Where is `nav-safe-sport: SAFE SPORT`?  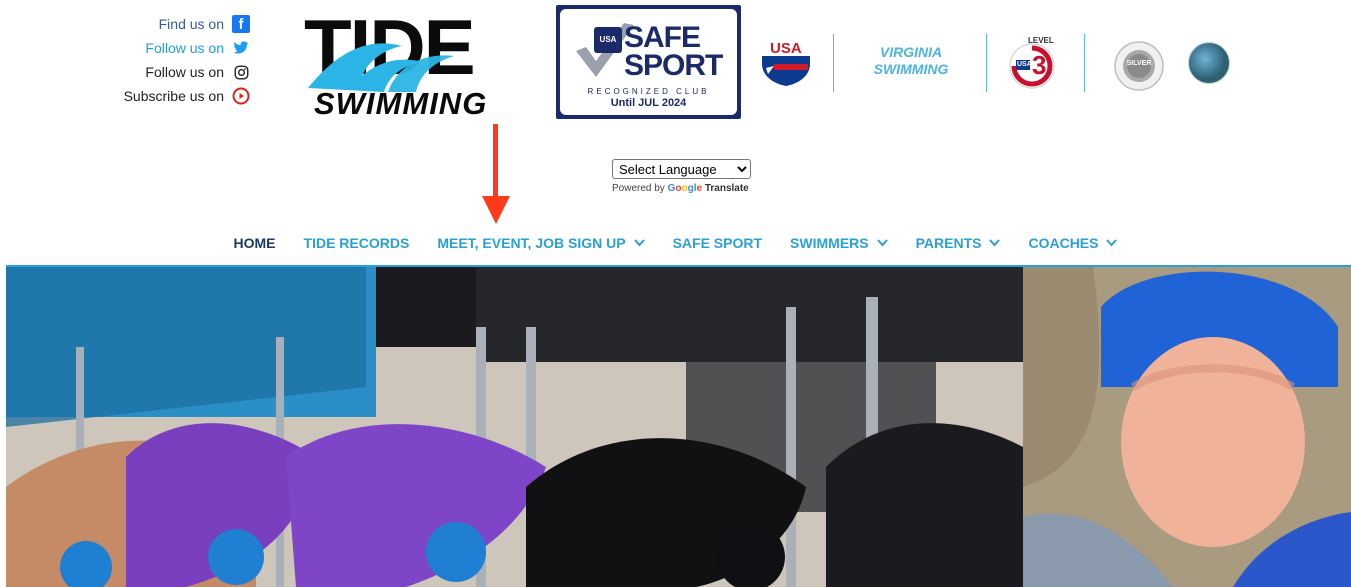
nav-safe-sport: SAFE SPORT is located at coordinates (717, 243).